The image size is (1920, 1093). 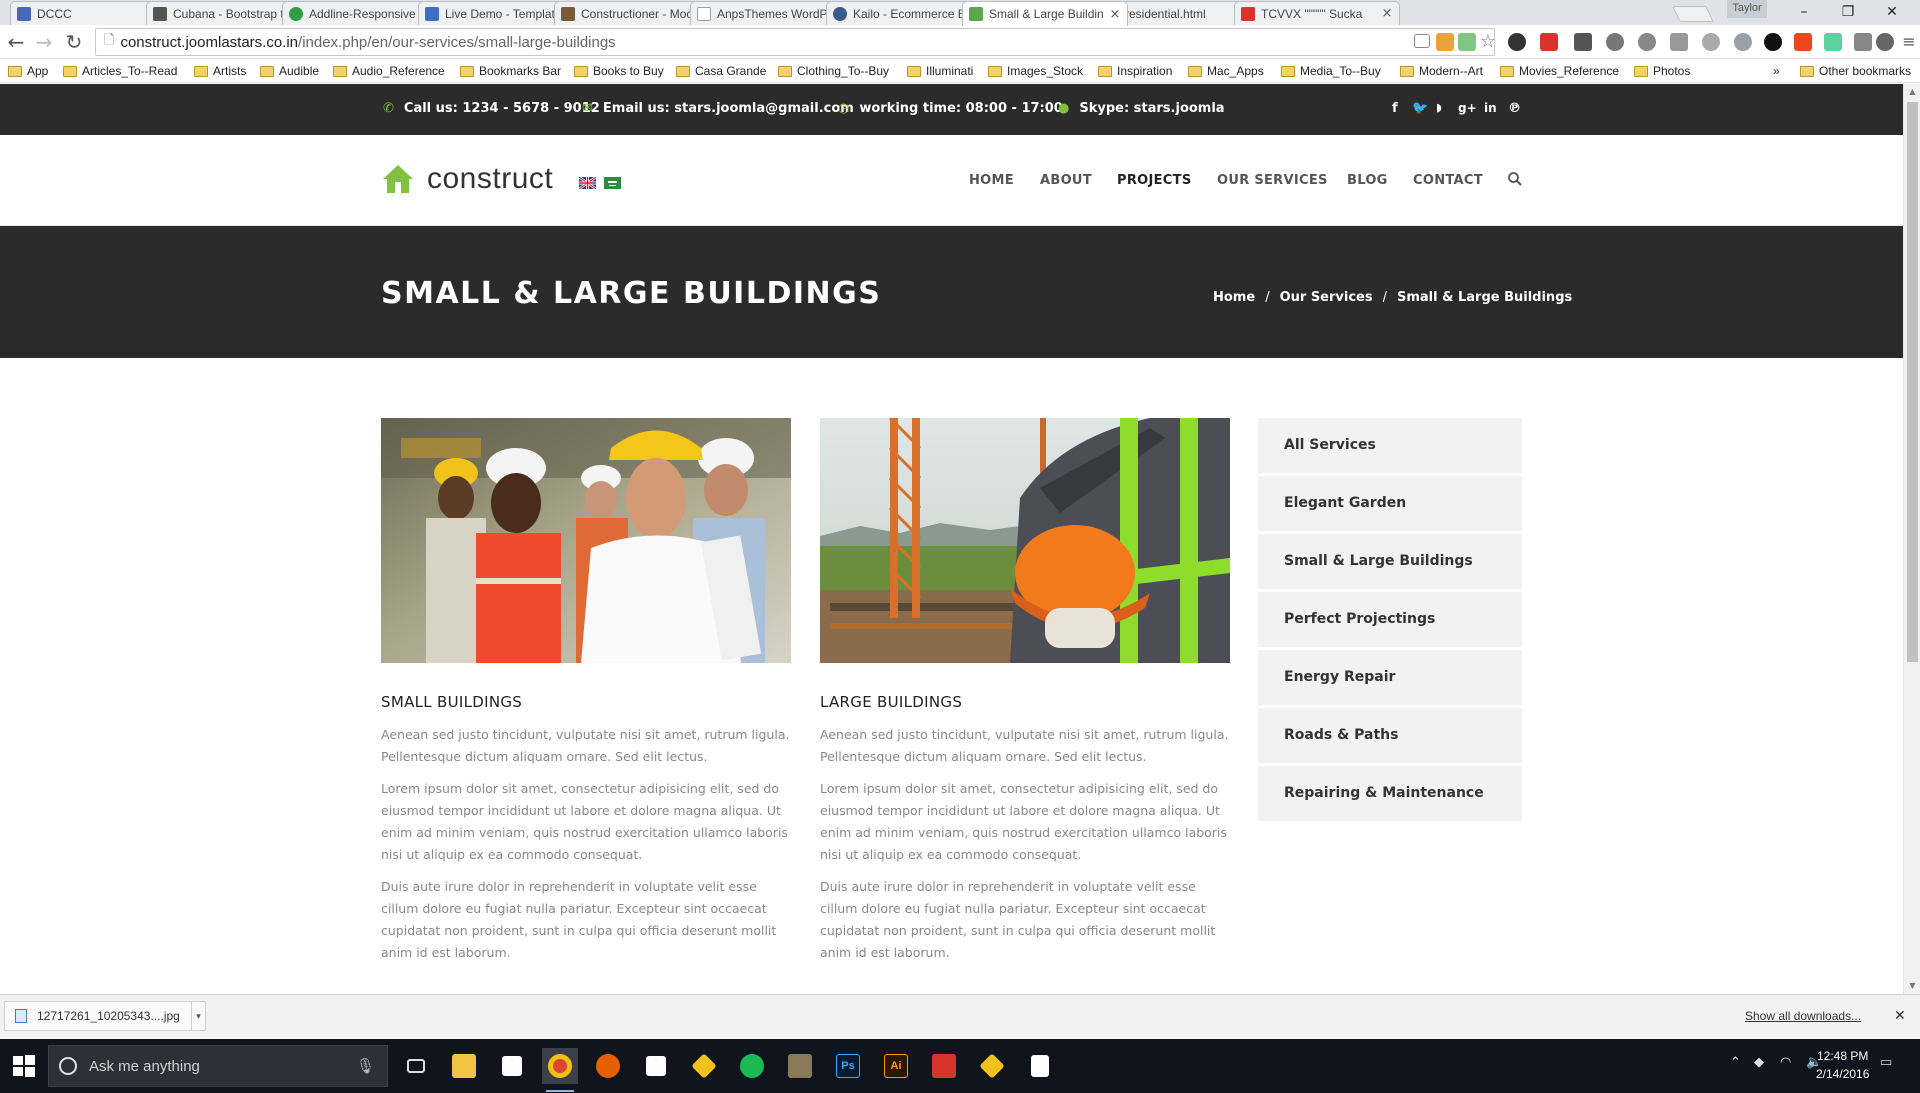 I want to click on bookmark-folder: Modern--Art, so click(x=1441, y=71).